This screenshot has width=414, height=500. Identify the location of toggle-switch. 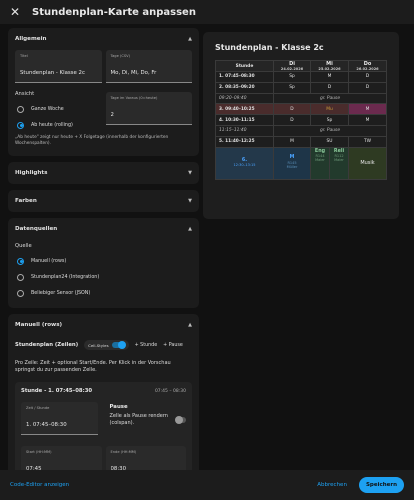
(118, 345).